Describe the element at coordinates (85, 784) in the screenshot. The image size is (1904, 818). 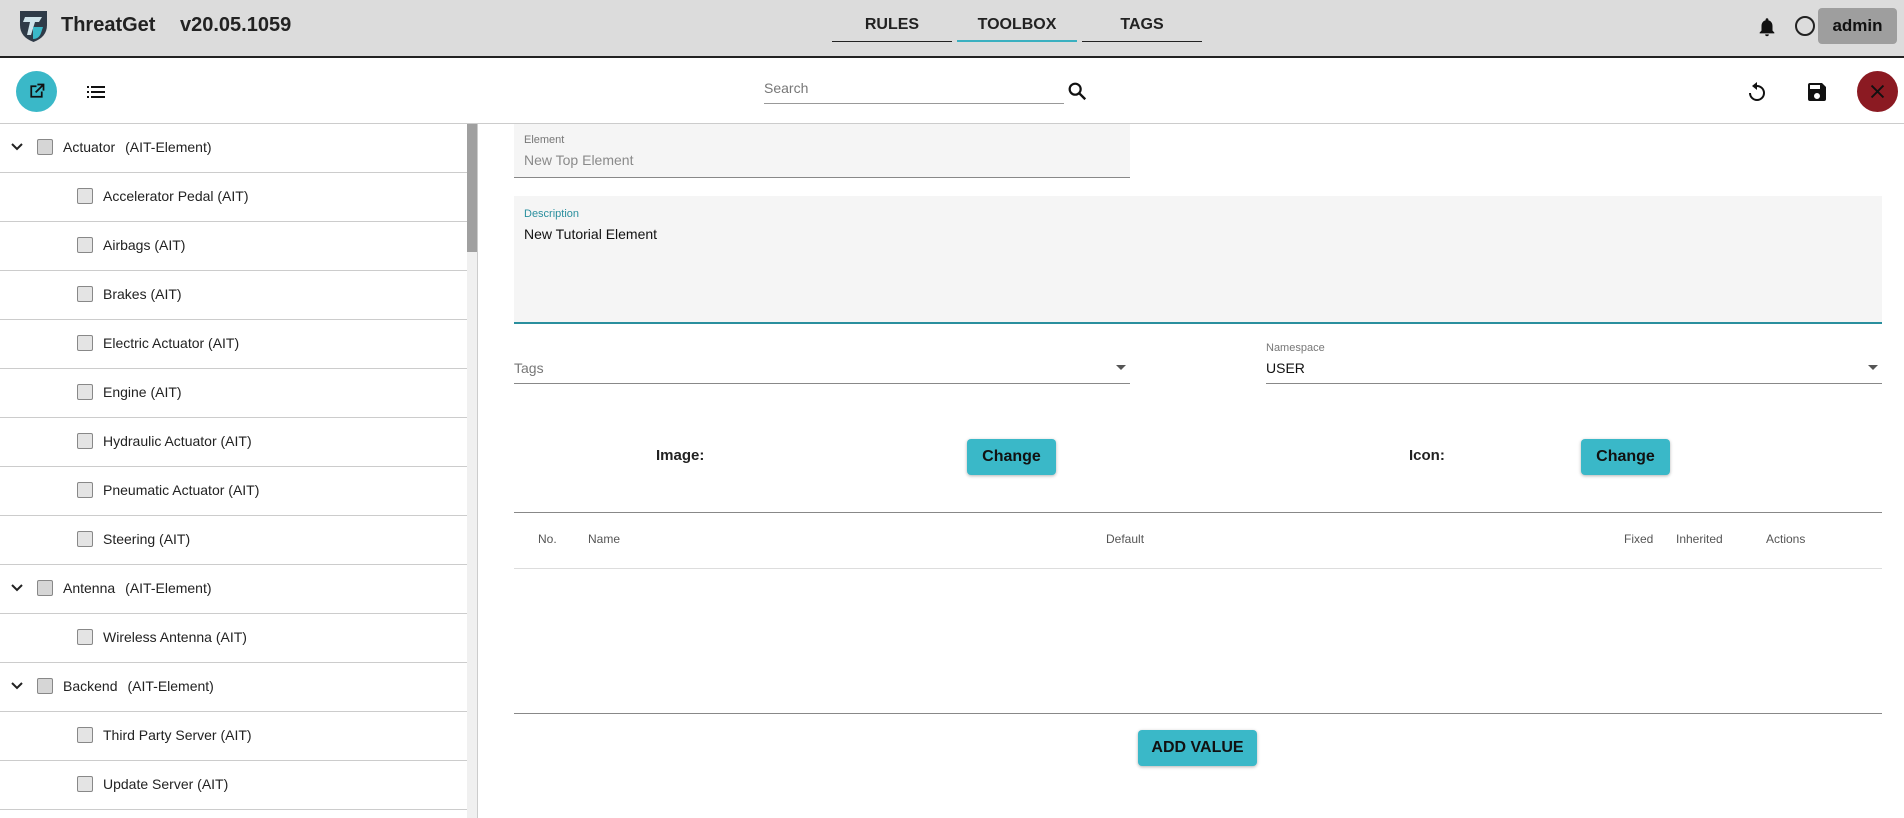
I see `update-server-icon` at that location.